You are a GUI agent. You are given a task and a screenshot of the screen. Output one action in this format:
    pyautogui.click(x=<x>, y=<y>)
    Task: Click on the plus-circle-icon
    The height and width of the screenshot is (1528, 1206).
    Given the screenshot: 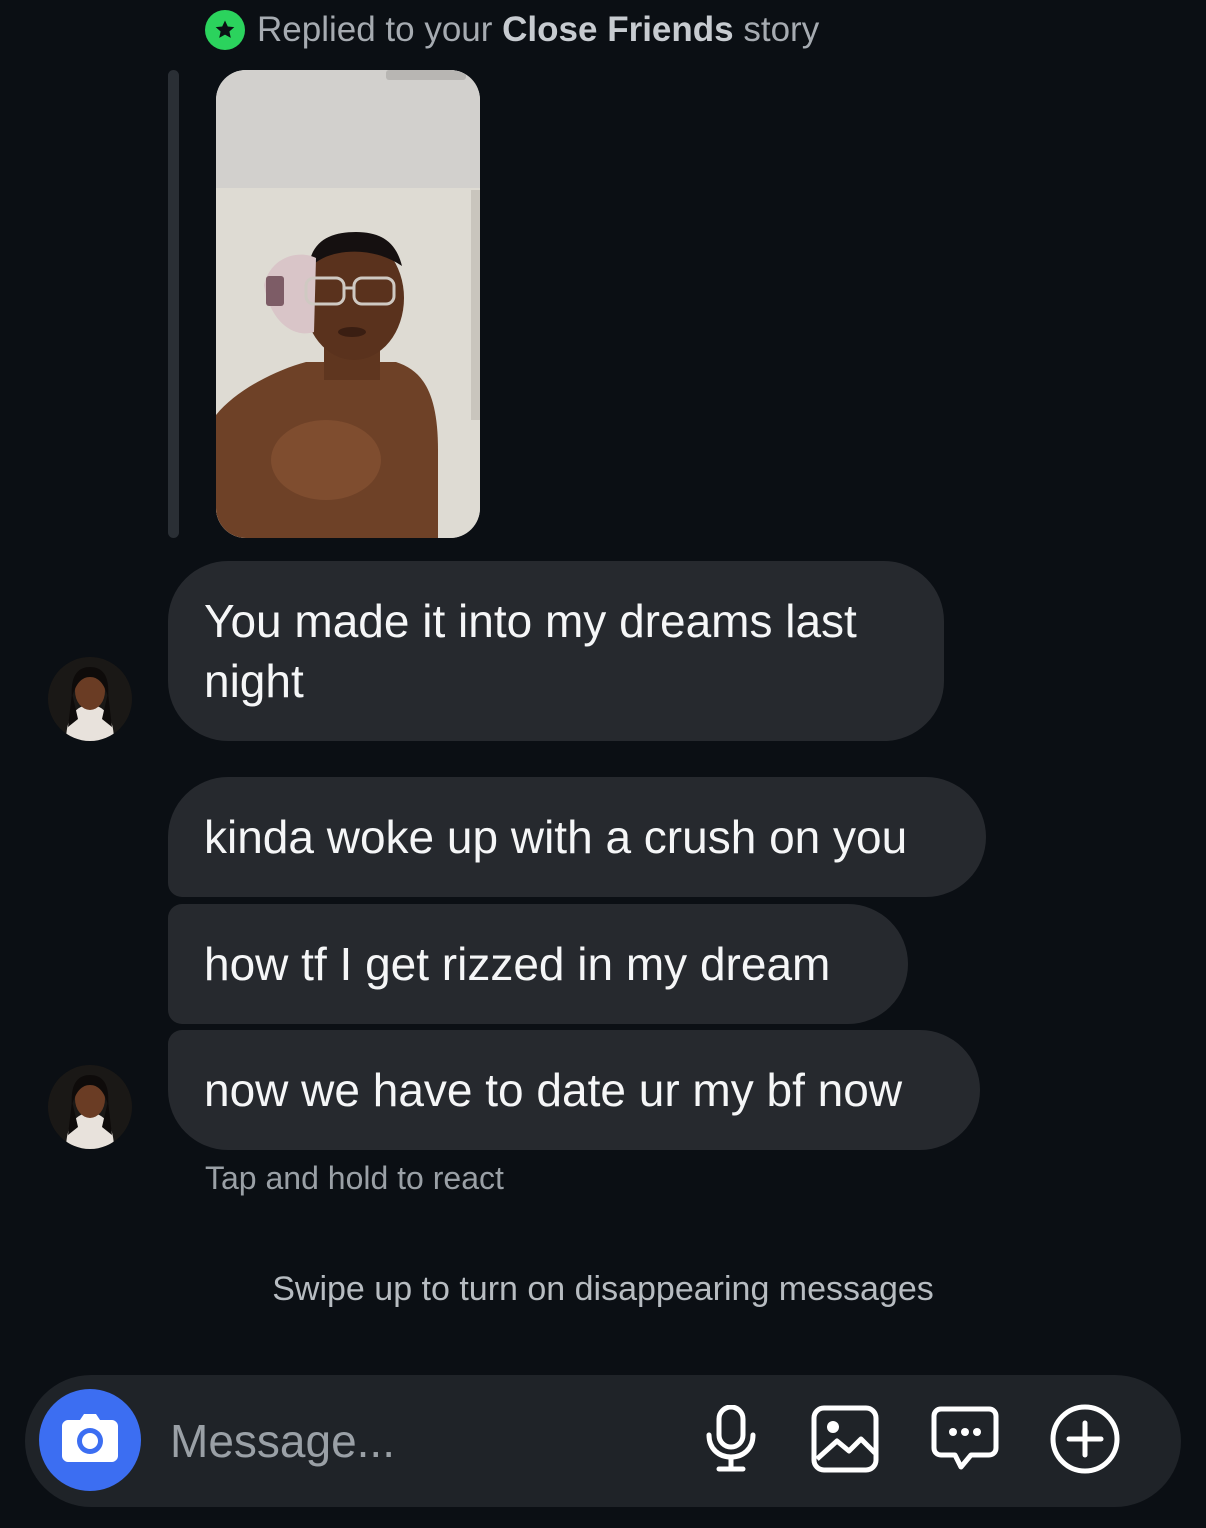 What is the action you would take?
    pyautogui.click(x=1085, y=1441)
    